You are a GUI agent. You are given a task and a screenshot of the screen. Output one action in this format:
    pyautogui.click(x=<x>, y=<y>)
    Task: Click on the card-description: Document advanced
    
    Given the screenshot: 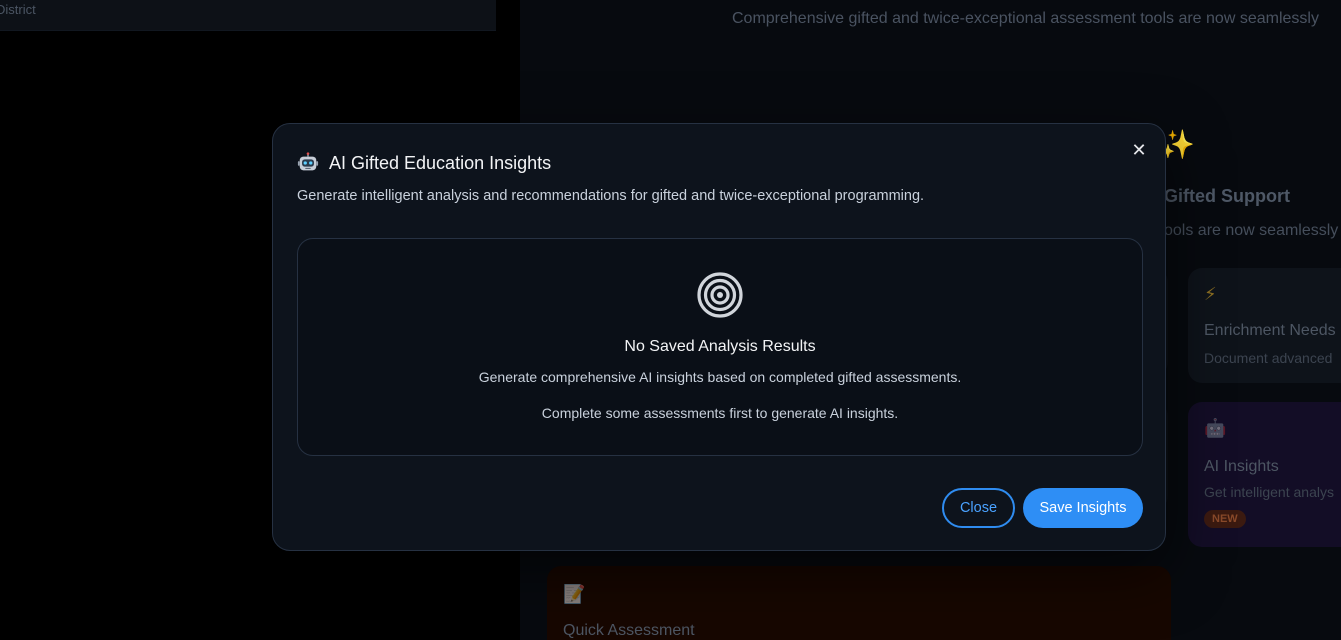 What is the action you would take?
    pyautogui.click(x=1268, y=358)
    